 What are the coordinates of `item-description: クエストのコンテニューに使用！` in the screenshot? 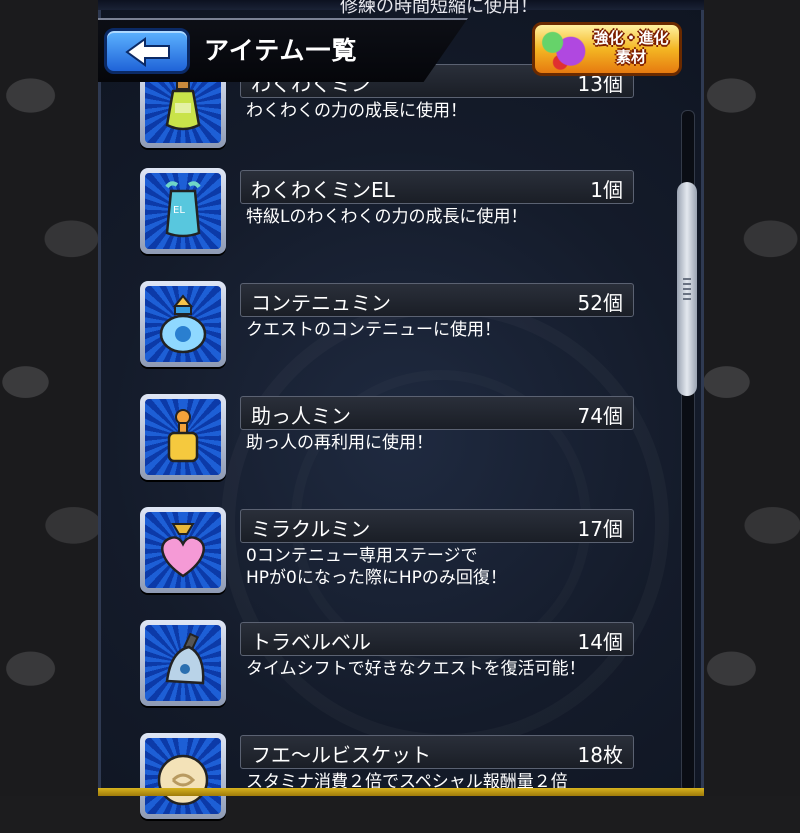 It's located at (373, 330).